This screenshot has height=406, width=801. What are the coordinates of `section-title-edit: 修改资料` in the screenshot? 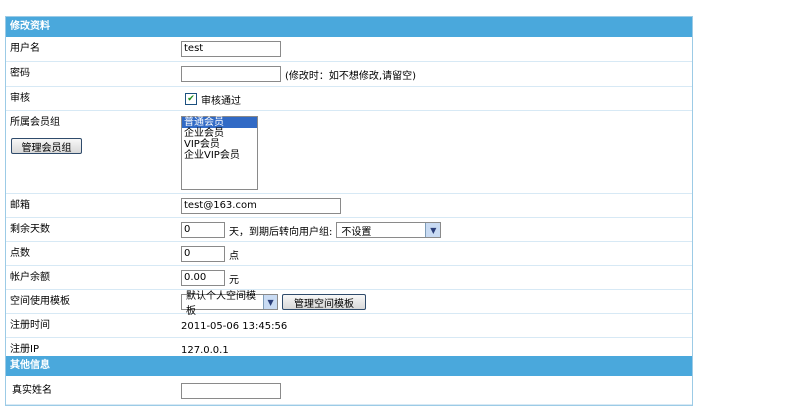 It's located at (30, 26).